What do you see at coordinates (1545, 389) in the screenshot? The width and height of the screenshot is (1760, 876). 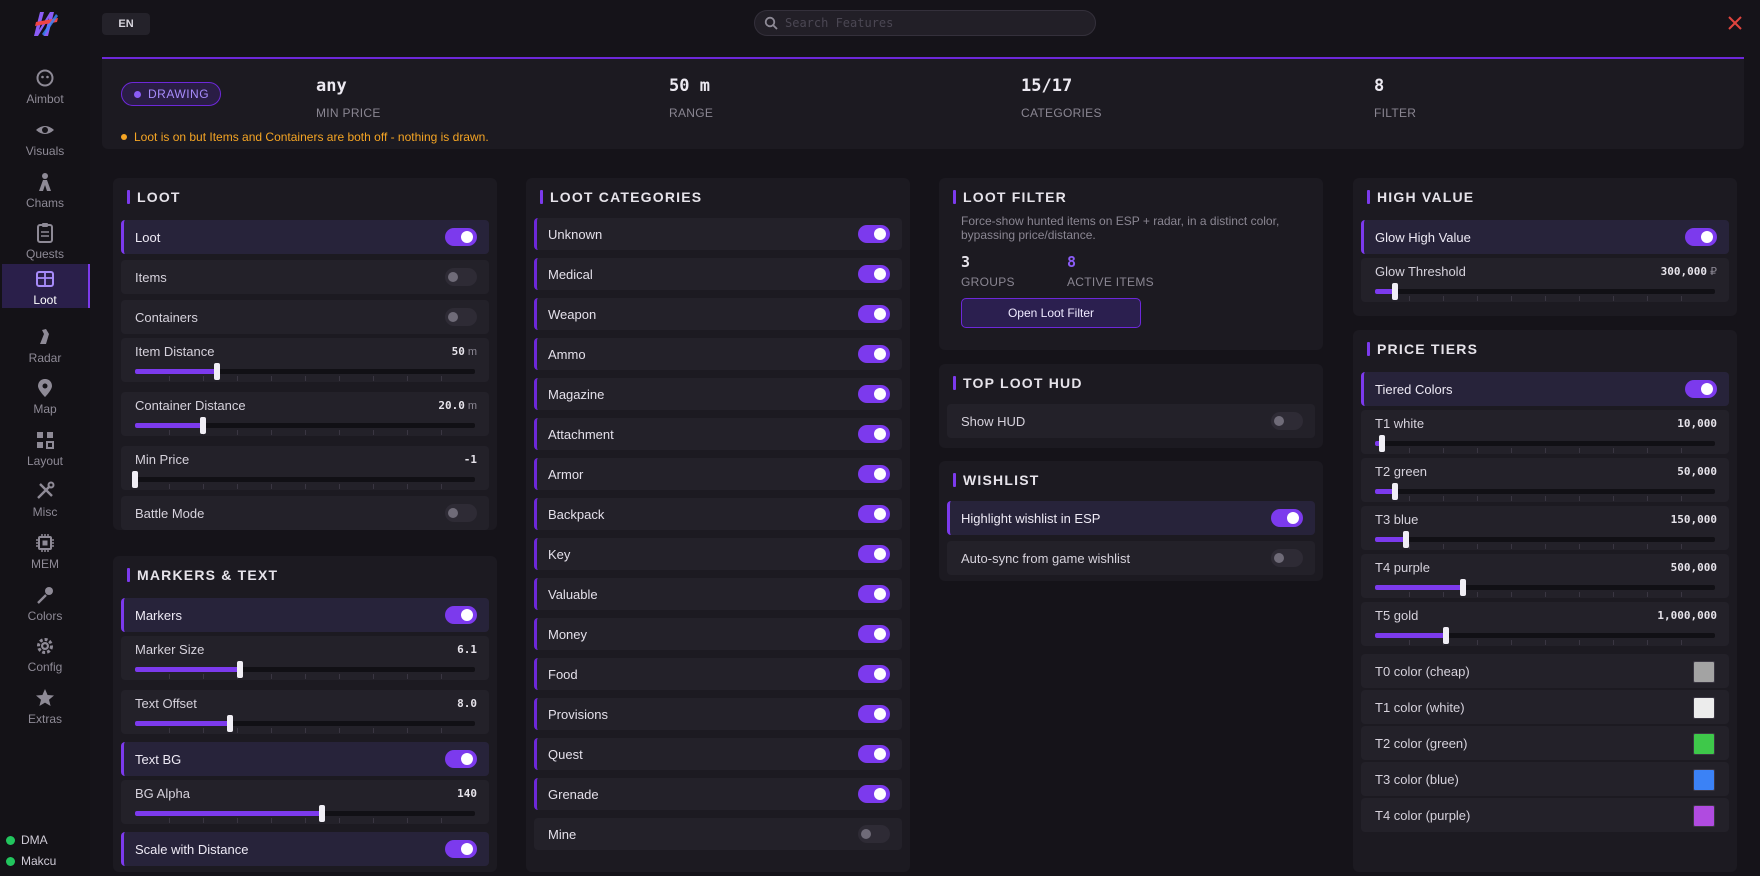 I see `tiered-colors-toggle-row: Tiered Colors` at bounding box center [1545, 389].